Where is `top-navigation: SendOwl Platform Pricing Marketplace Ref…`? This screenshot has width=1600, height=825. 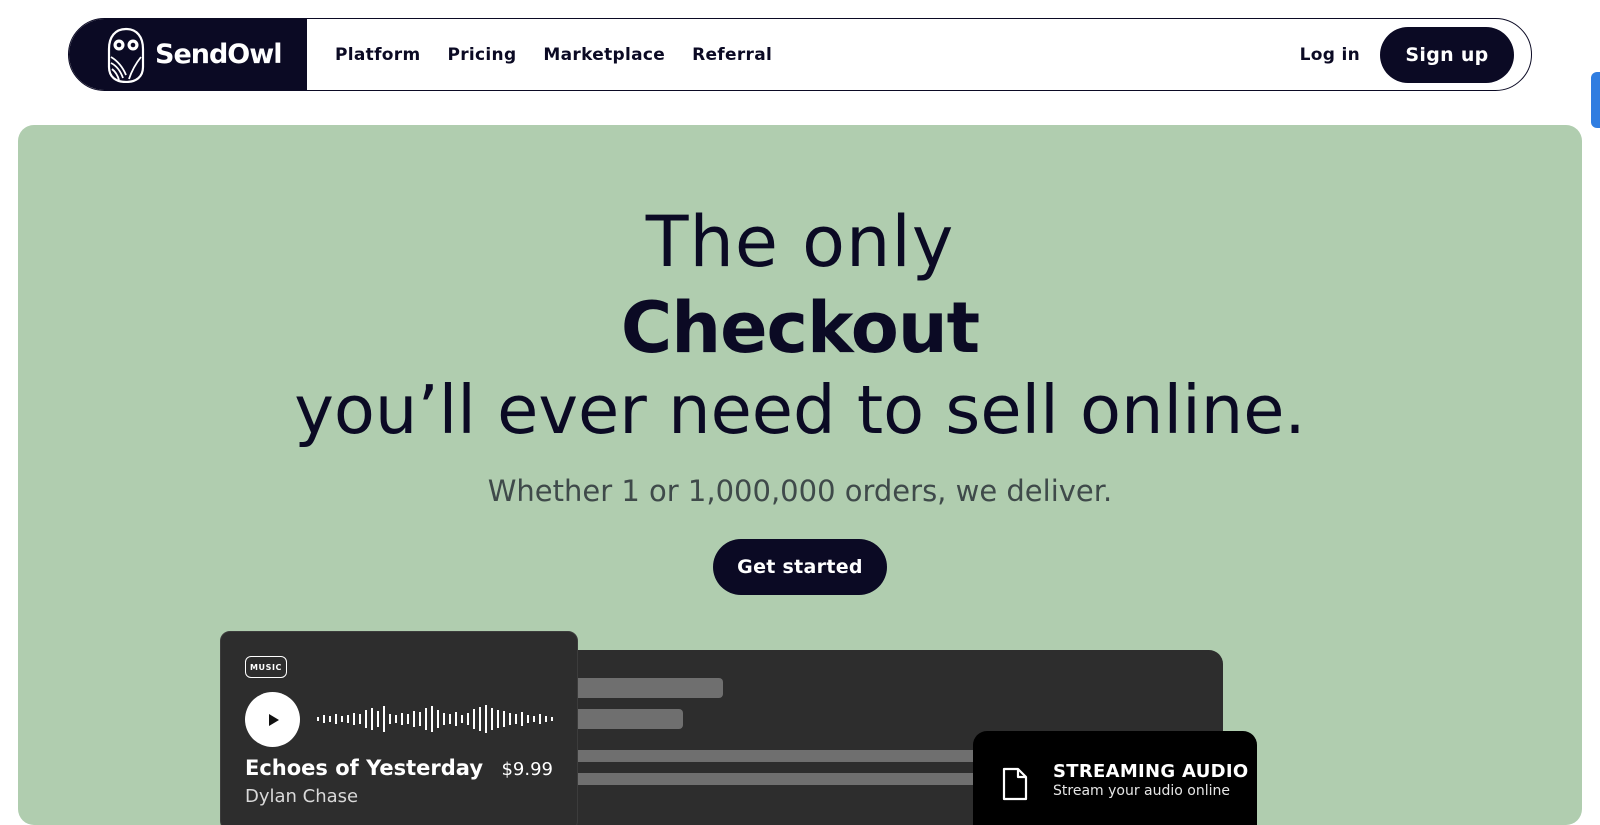 top-navigation: SendOwl Platform Pricing Marketplace Ref… is located at coordinates (800, 54).